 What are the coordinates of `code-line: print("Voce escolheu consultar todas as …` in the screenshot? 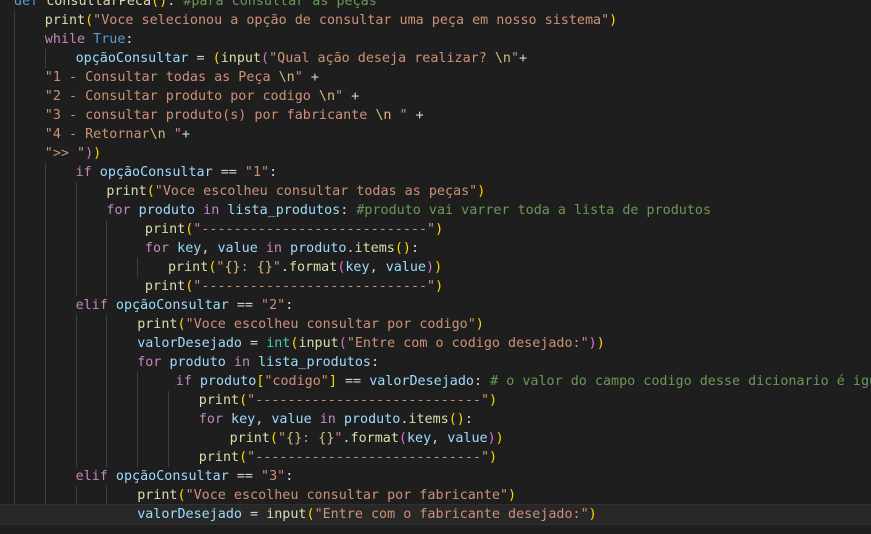 It's located at (242, 191).